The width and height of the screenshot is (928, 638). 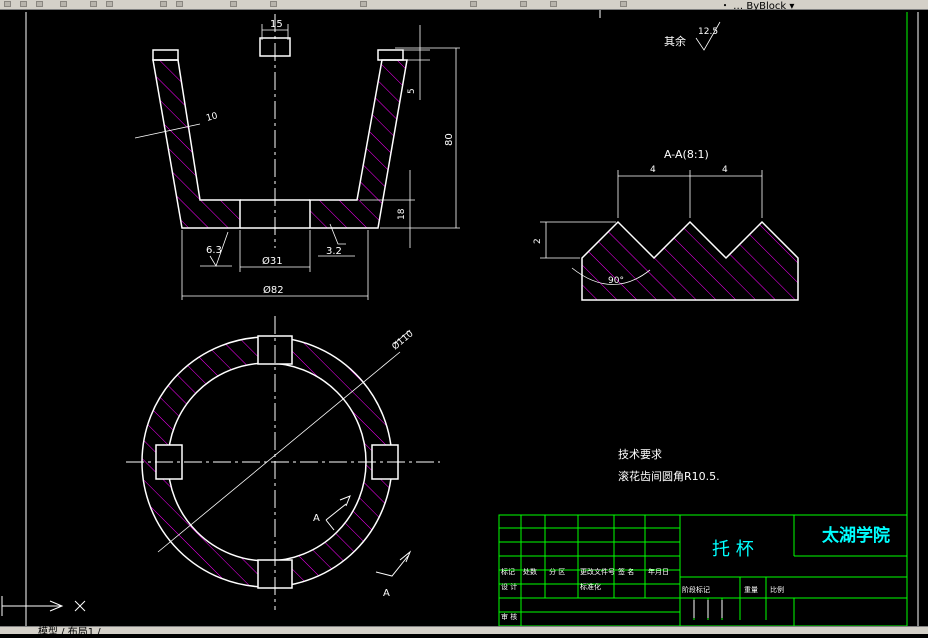 I want to click on dim-height: 80, so click(x=449, y=139).